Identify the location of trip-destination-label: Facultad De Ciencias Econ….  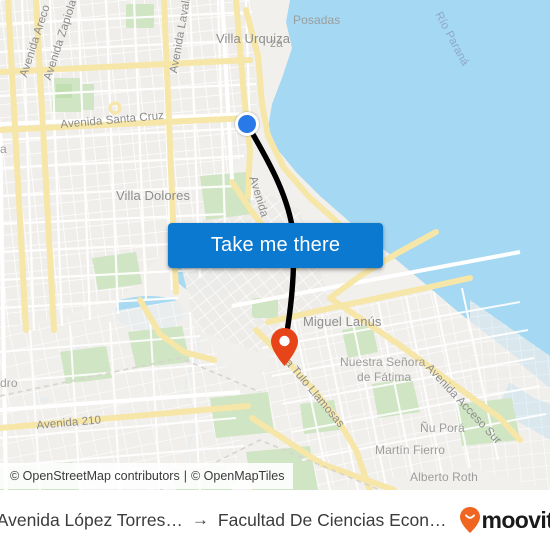
(332, 519).